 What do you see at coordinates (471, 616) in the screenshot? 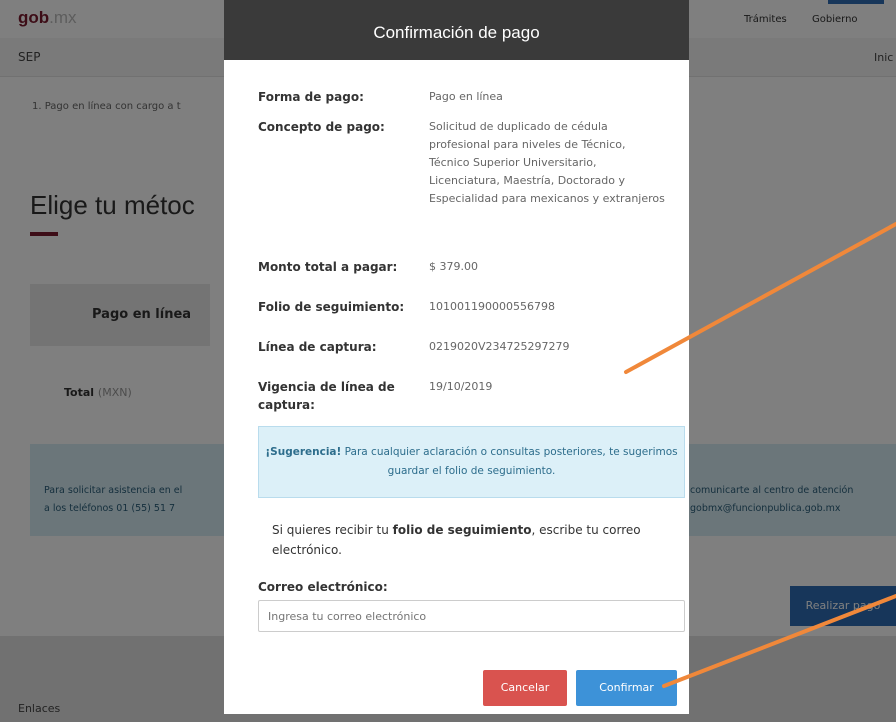
I see `email-input` at bounding box center [471, 616].